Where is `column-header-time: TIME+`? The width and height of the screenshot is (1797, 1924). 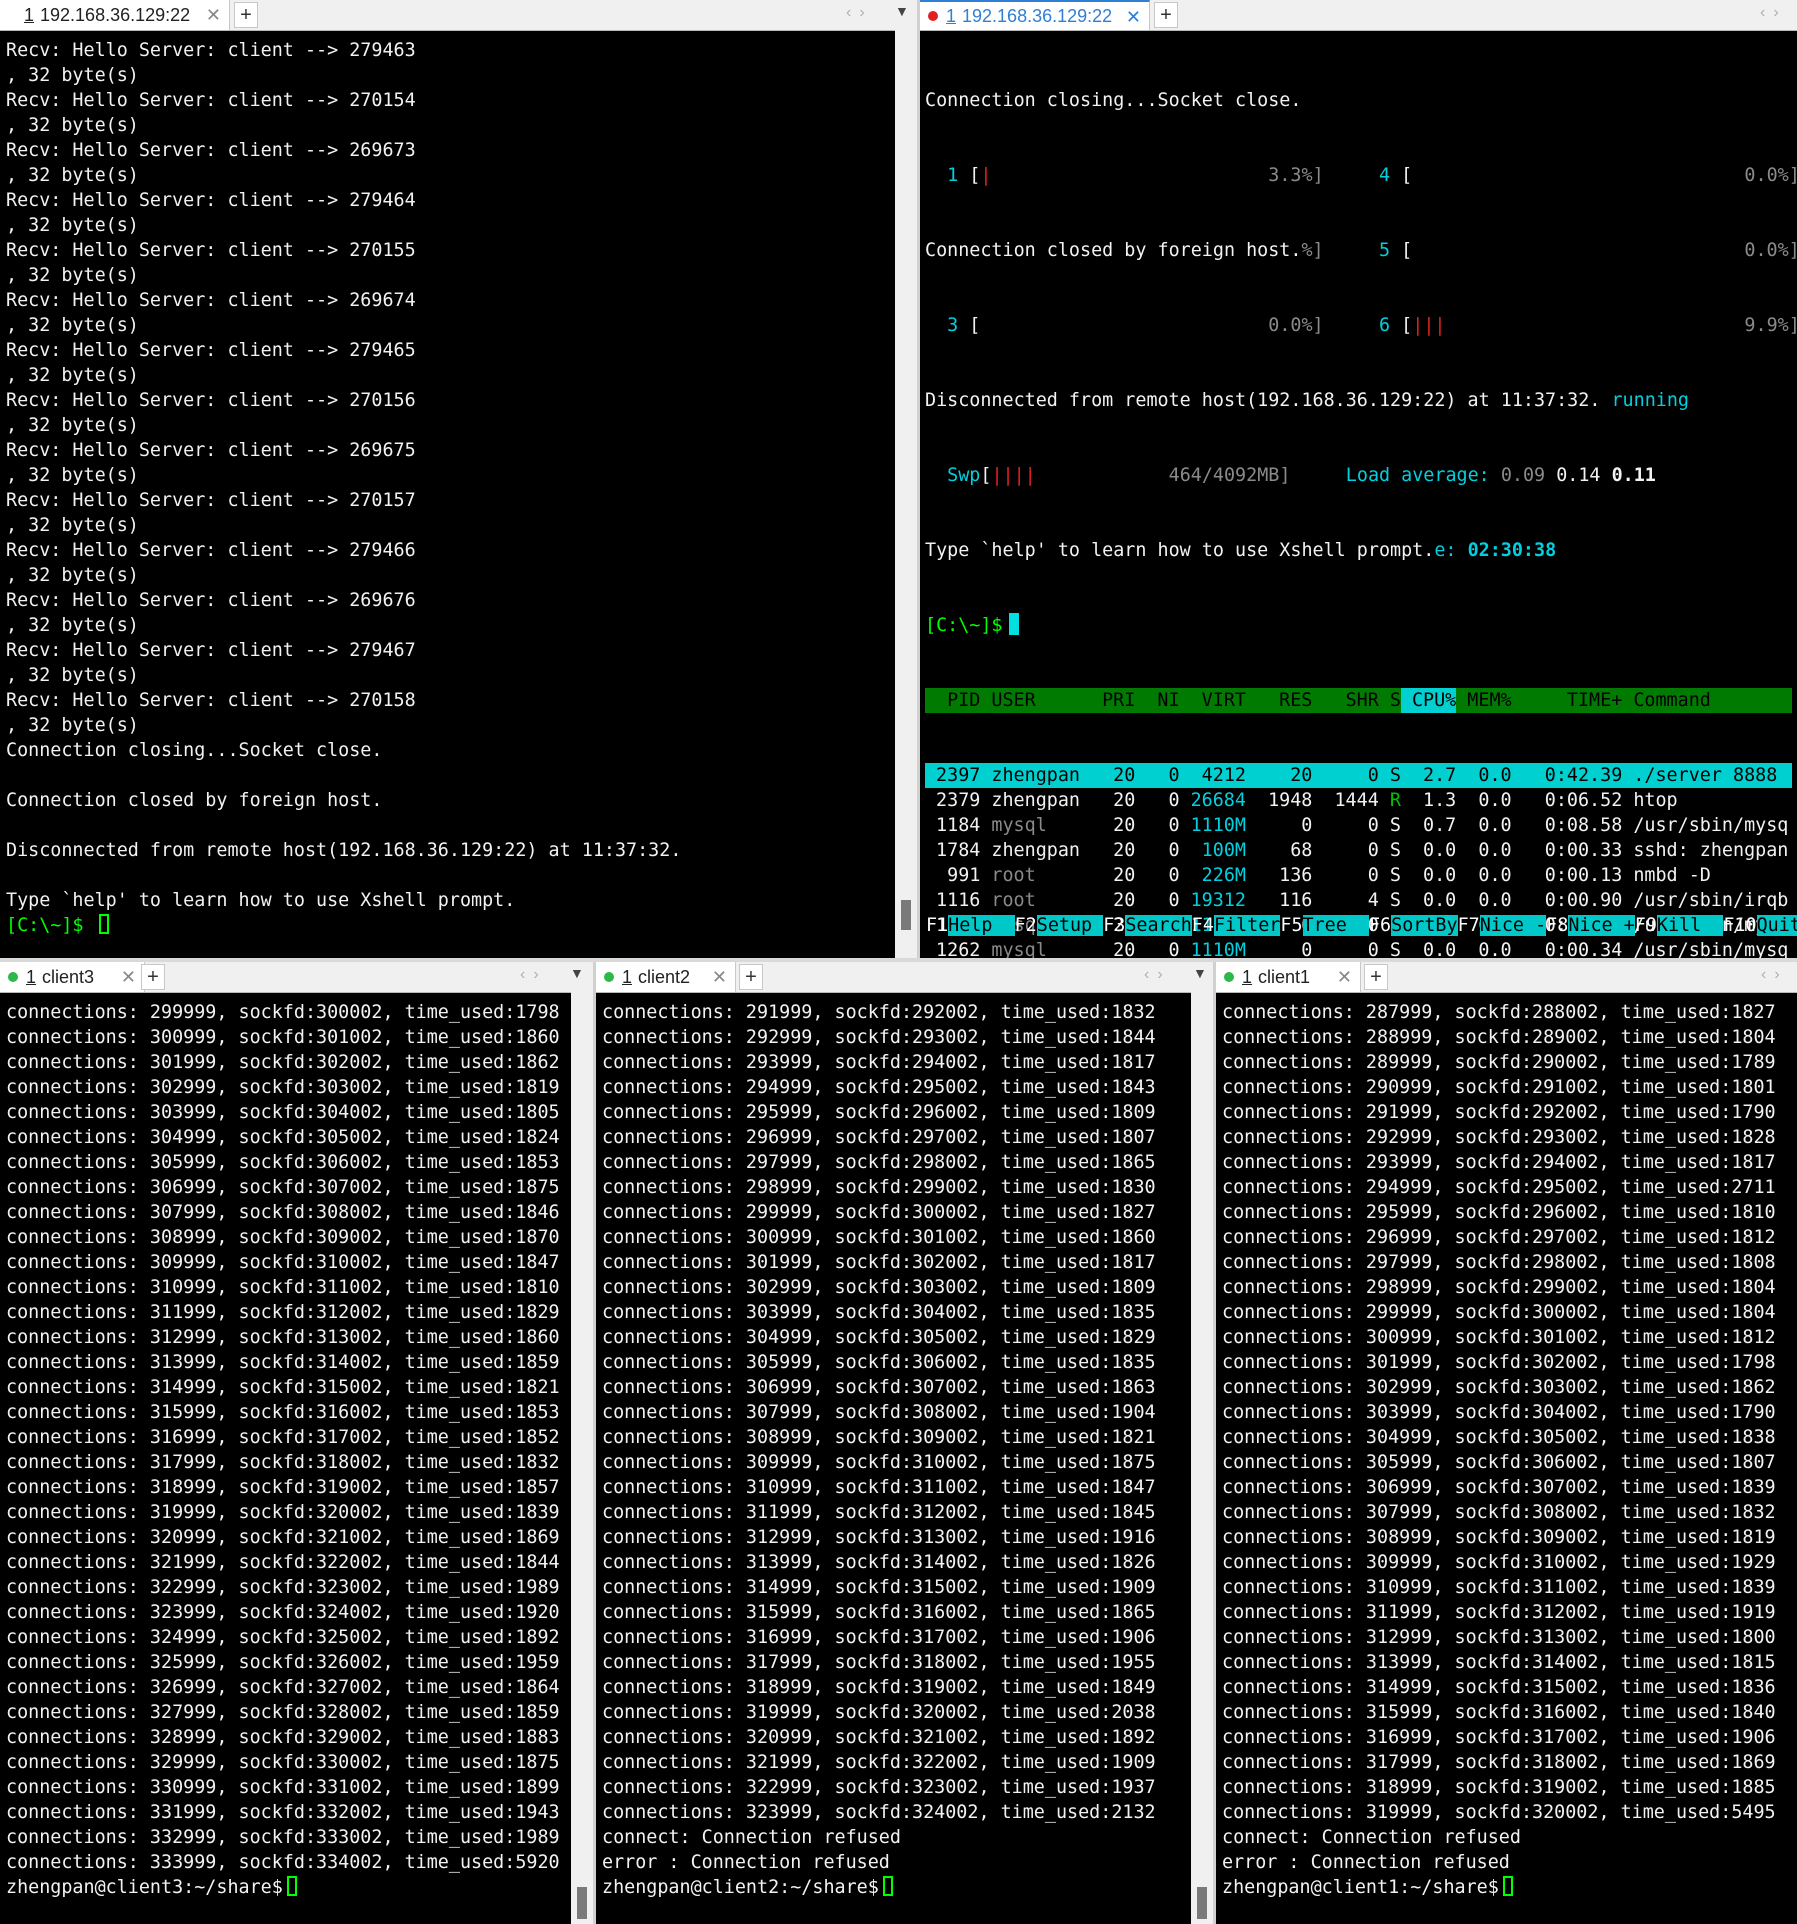 column-header-time: TIME+ is located at coordinates (1567, 700).